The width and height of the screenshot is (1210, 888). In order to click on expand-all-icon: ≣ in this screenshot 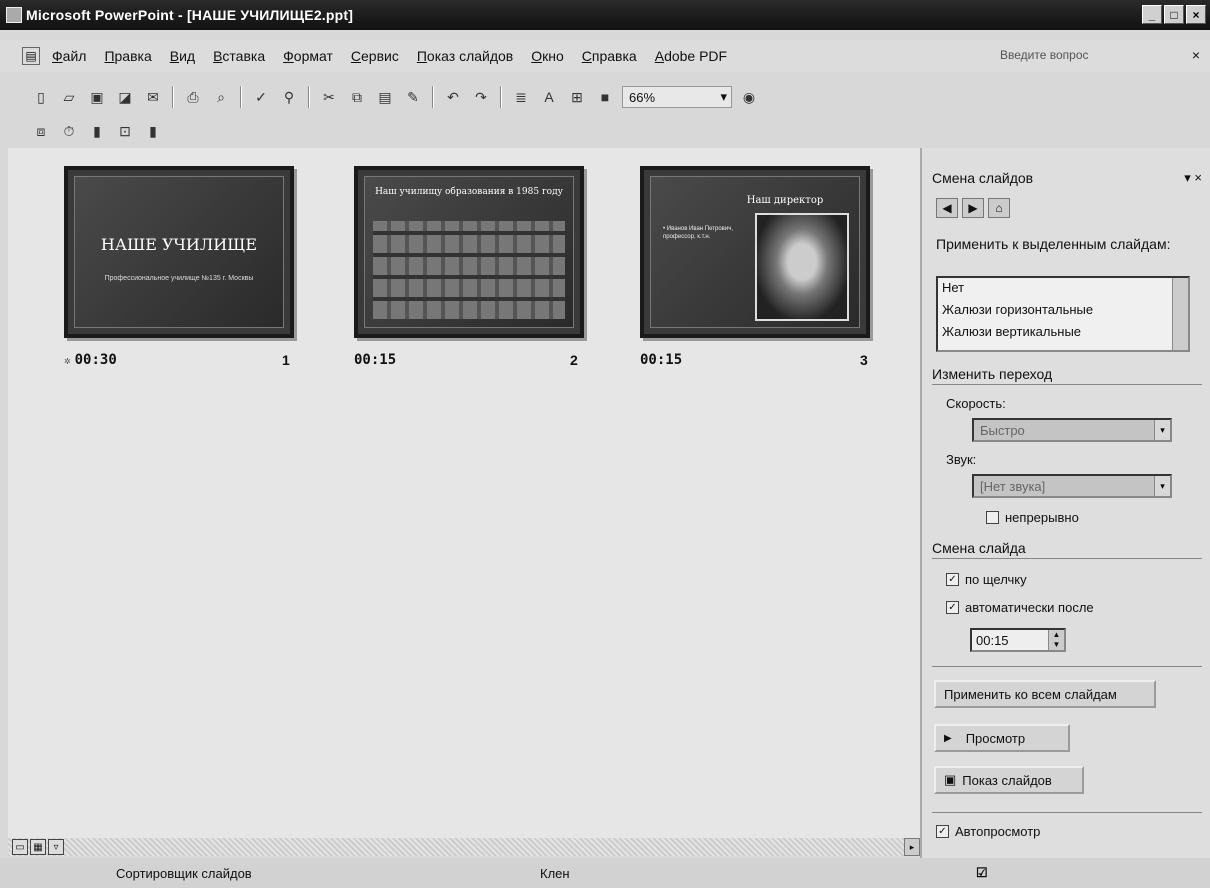, I will do `click(521, 97)`.